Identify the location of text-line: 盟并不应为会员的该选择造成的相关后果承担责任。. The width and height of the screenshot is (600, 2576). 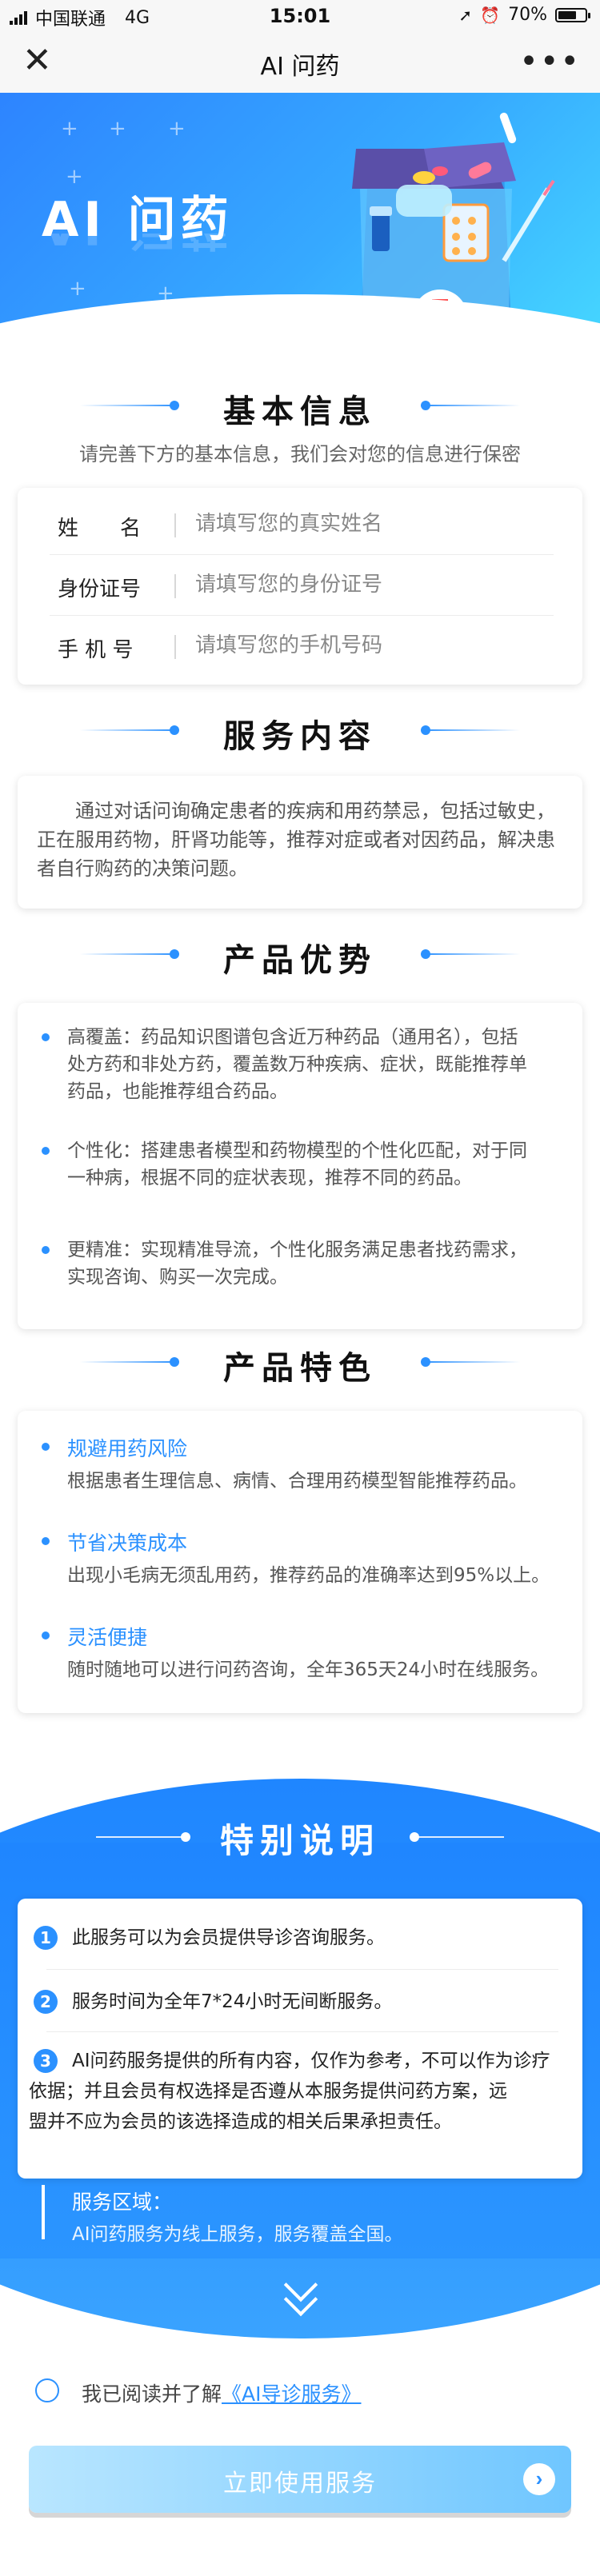
(240, 2121).